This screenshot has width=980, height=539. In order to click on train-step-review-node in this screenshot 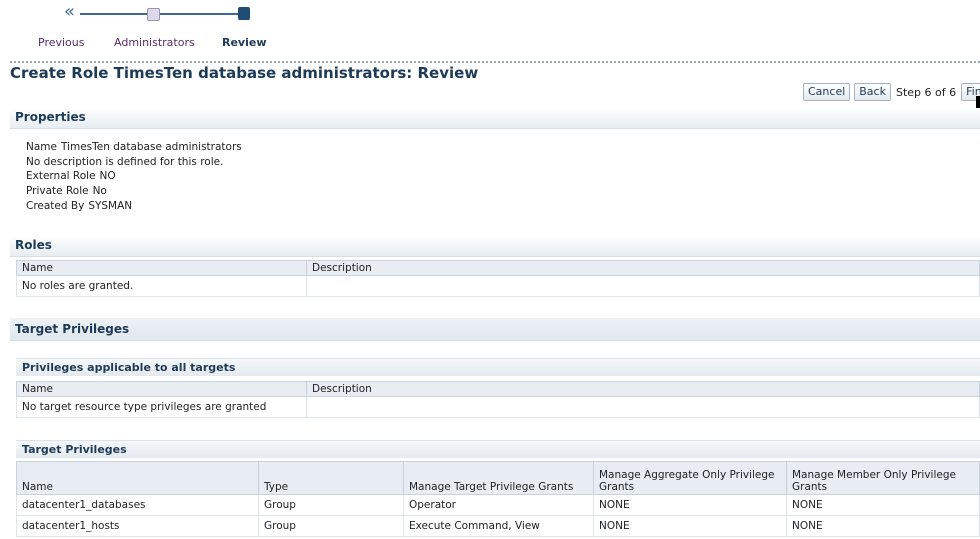, I will do `click(244, 13)`.